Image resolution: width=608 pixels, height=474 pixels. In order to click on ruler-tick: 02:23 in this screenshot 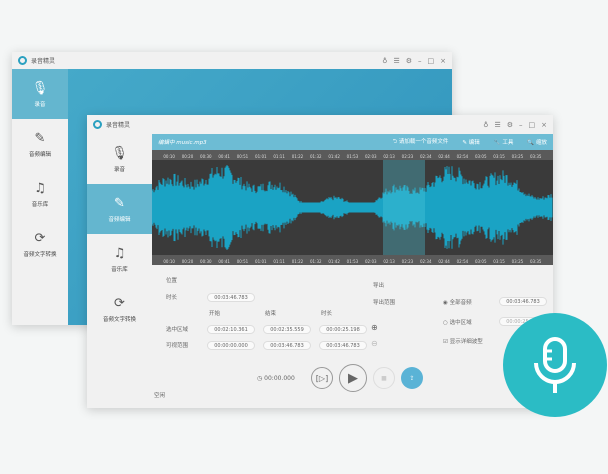, I will do `click(407, 156)`.